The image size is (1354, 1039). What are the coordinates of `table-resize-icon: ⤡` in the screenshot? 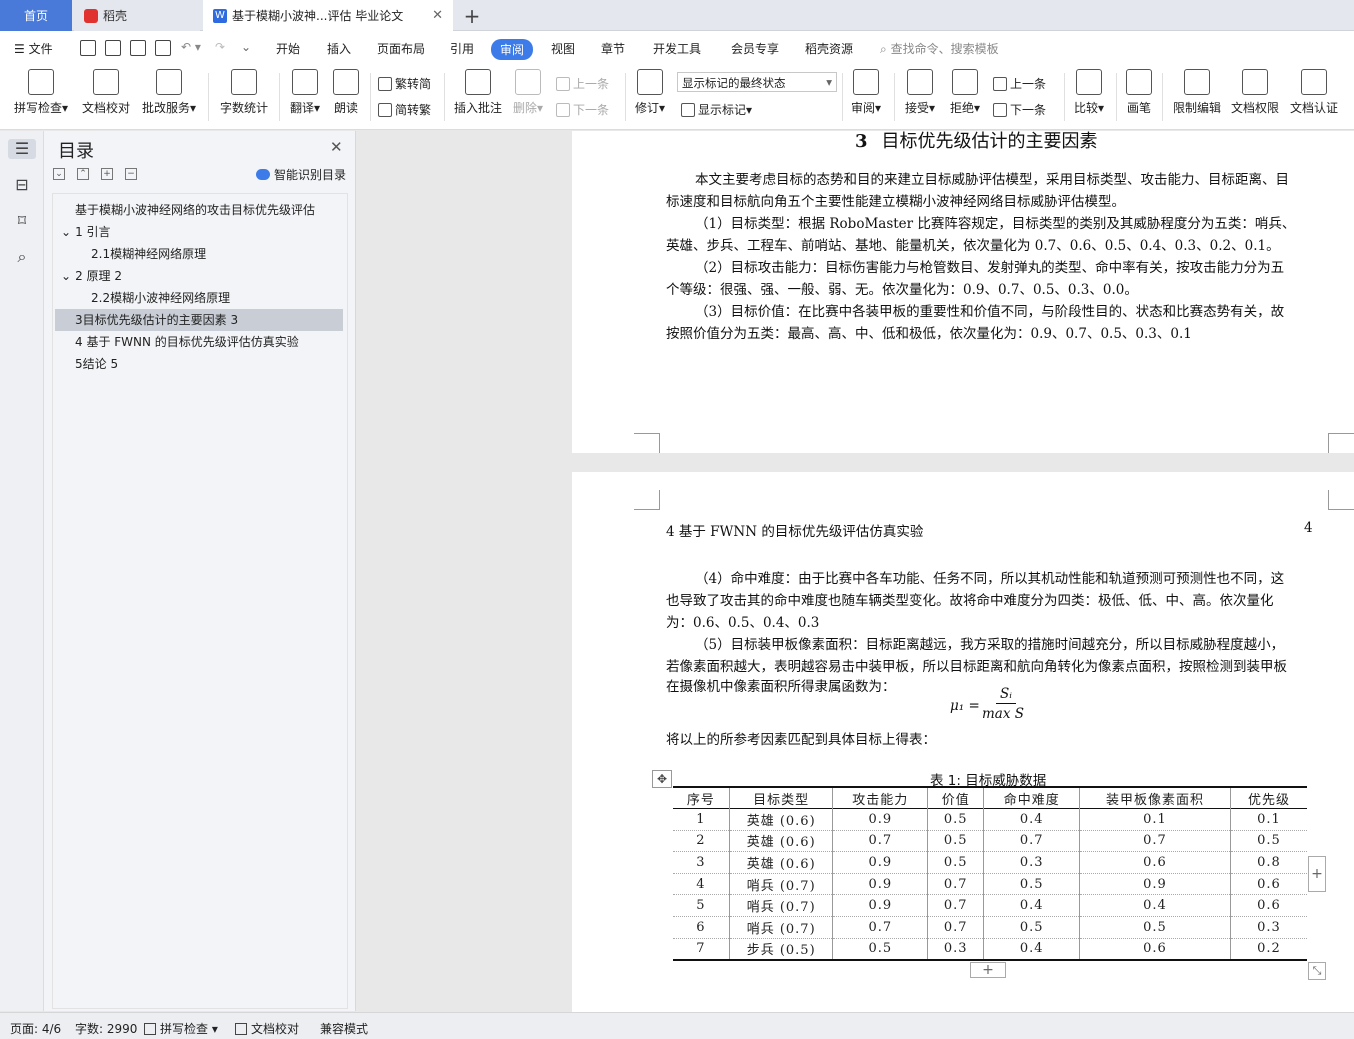 It's located at (1317, 971).